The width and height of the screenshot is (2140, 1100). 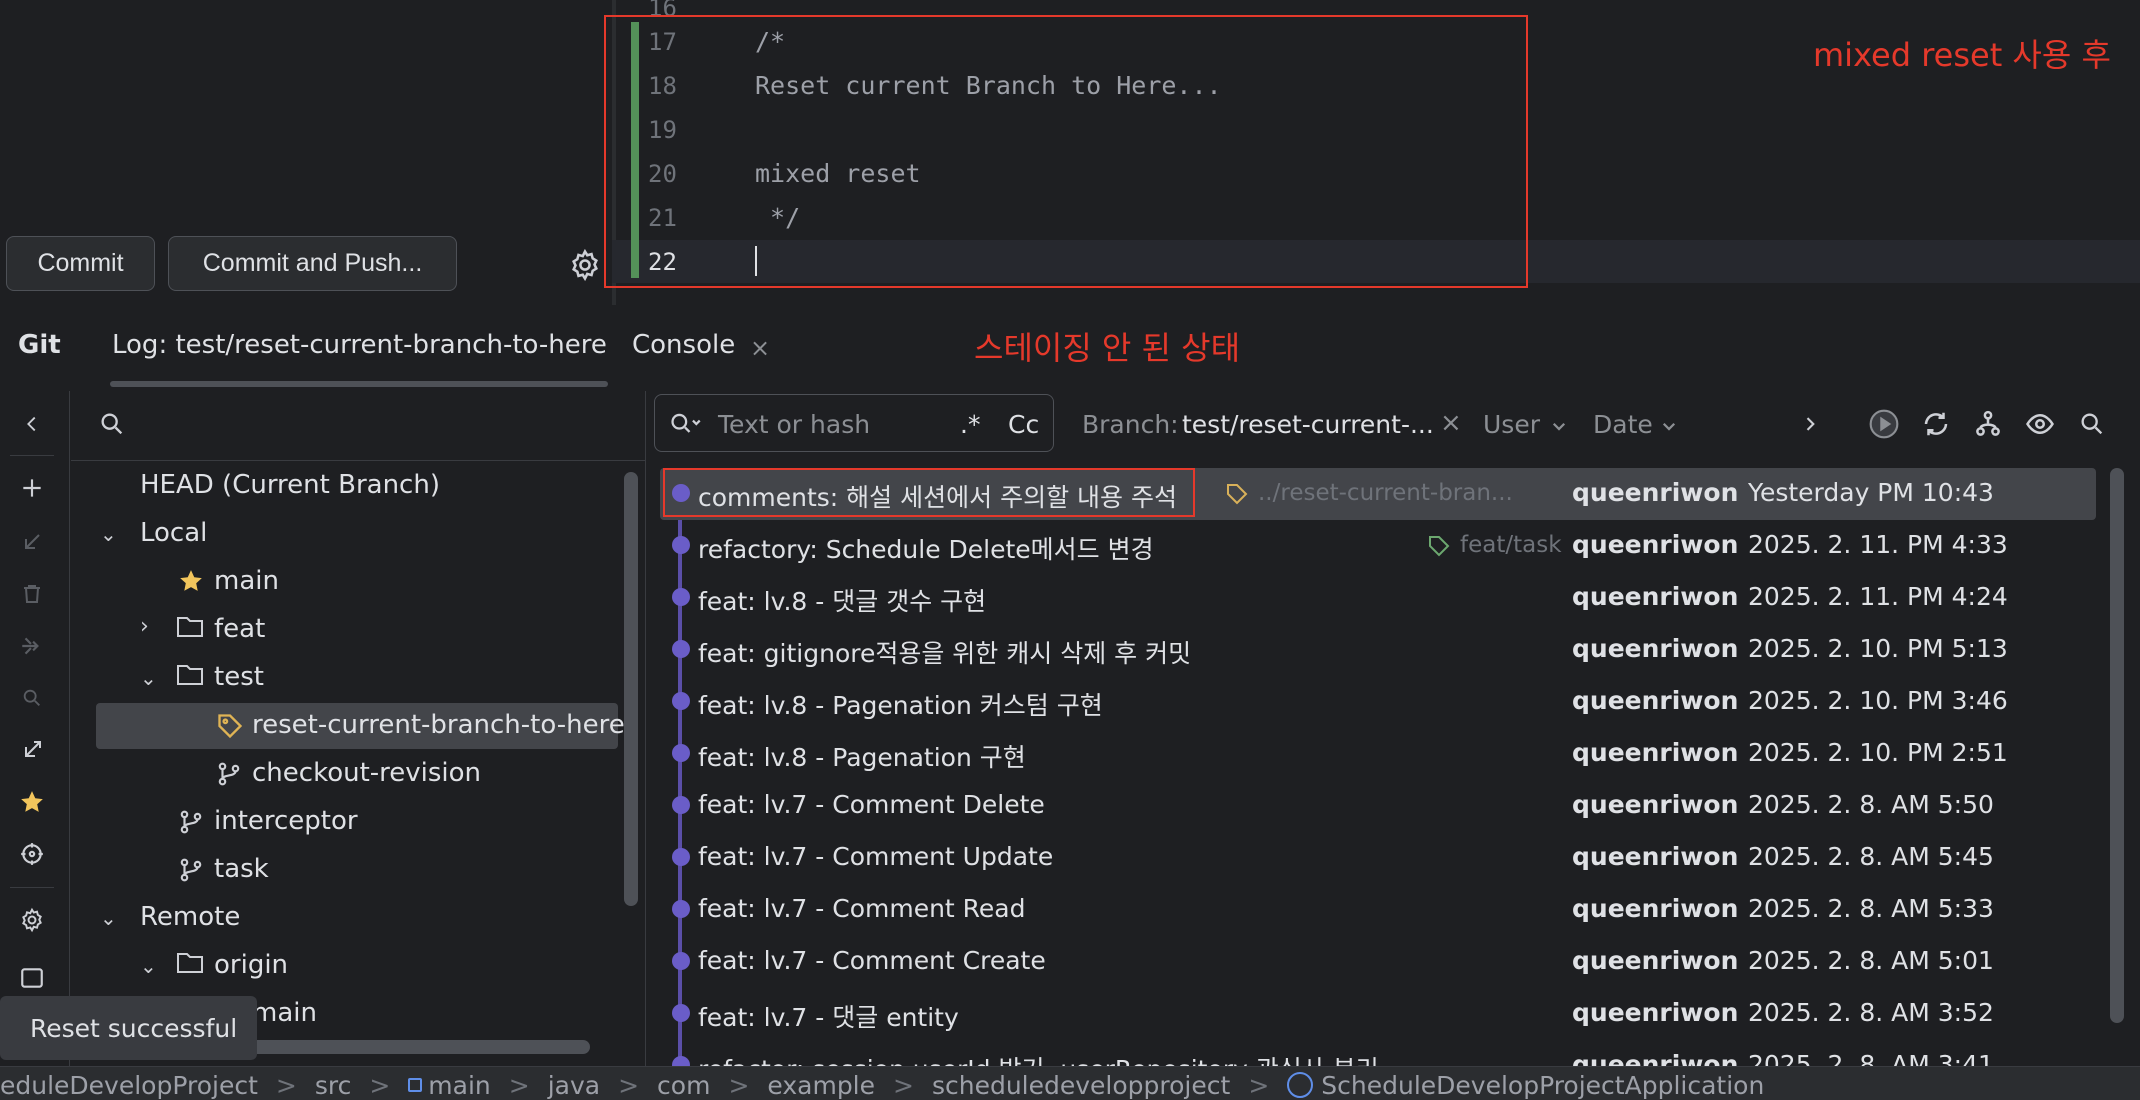 I want to click on branches-horizontal-scrollbar, so click(x=410, y=1047).